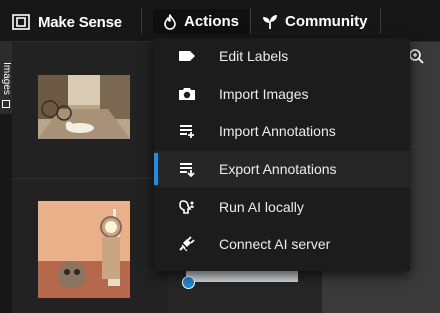 The width and height of the screenshot is (440, 313). Describe the element at coordinates (188, 282) in the screenshot. I see `selected-check-icon` at that location.